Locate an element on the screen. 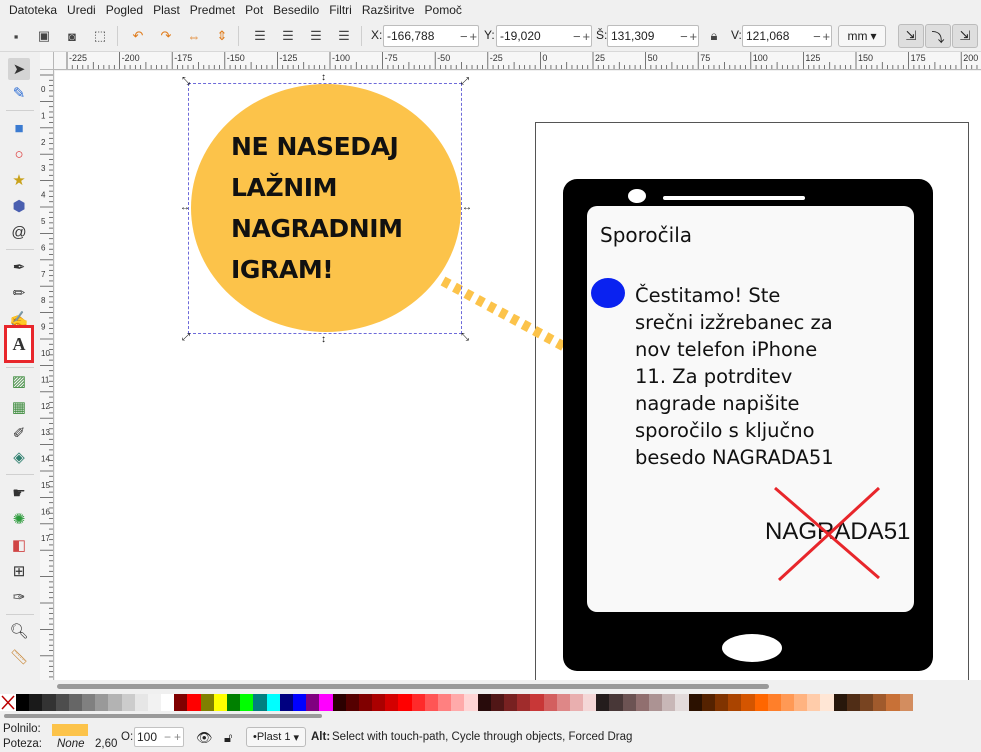 Image resolution: width=981 pixels, height=752 pixels. menu-object: Predmet is located at coordinates (212, 10).